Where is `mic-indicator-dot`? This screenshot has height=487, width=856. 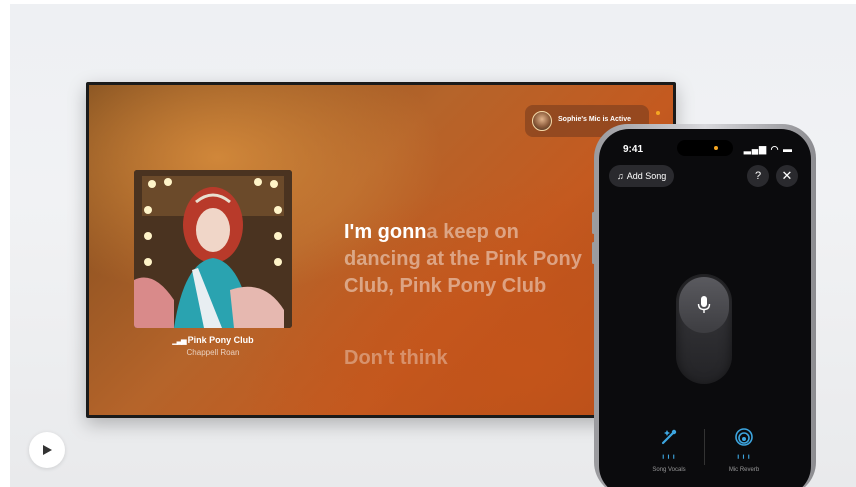 mic-indicator-dot is located at coordinates (658, 113).